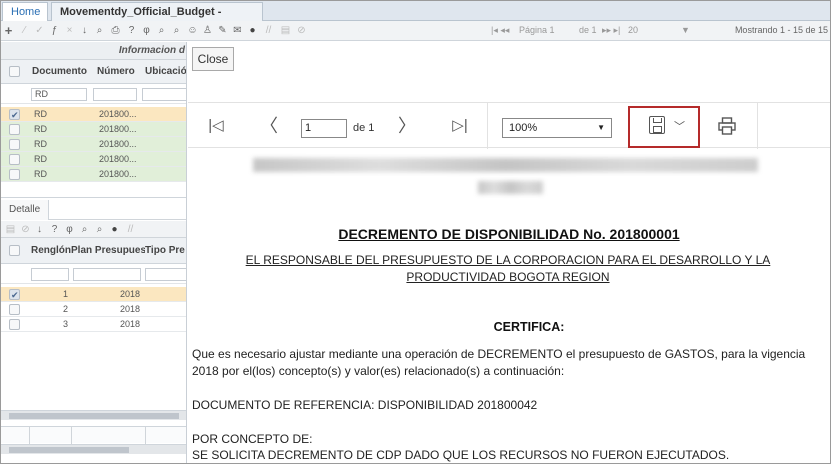 The width and height of the screenshot is (831, 464). What do you see at coordinates (24, 30) in the screenshot?
I see `edit-icon: ⁄` at bounding box center [24, 30].